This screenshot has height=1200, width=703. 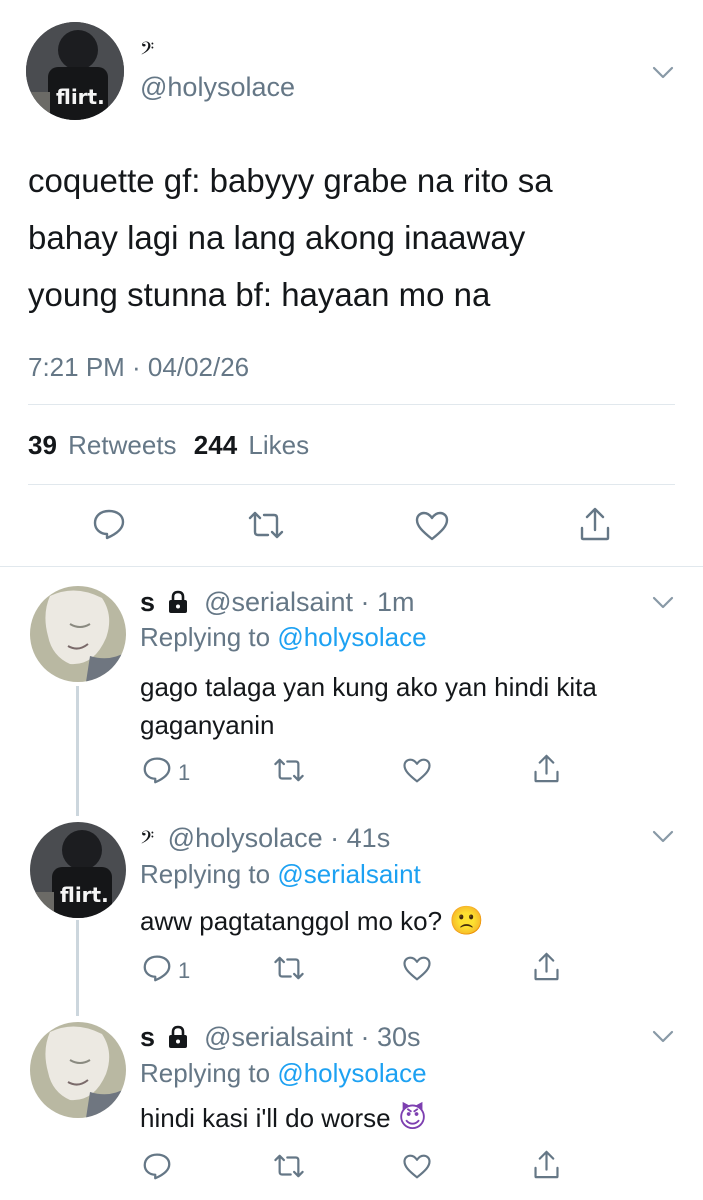 I want to click on replying-to-link: @serialsaint, so click(x=348, y=874).